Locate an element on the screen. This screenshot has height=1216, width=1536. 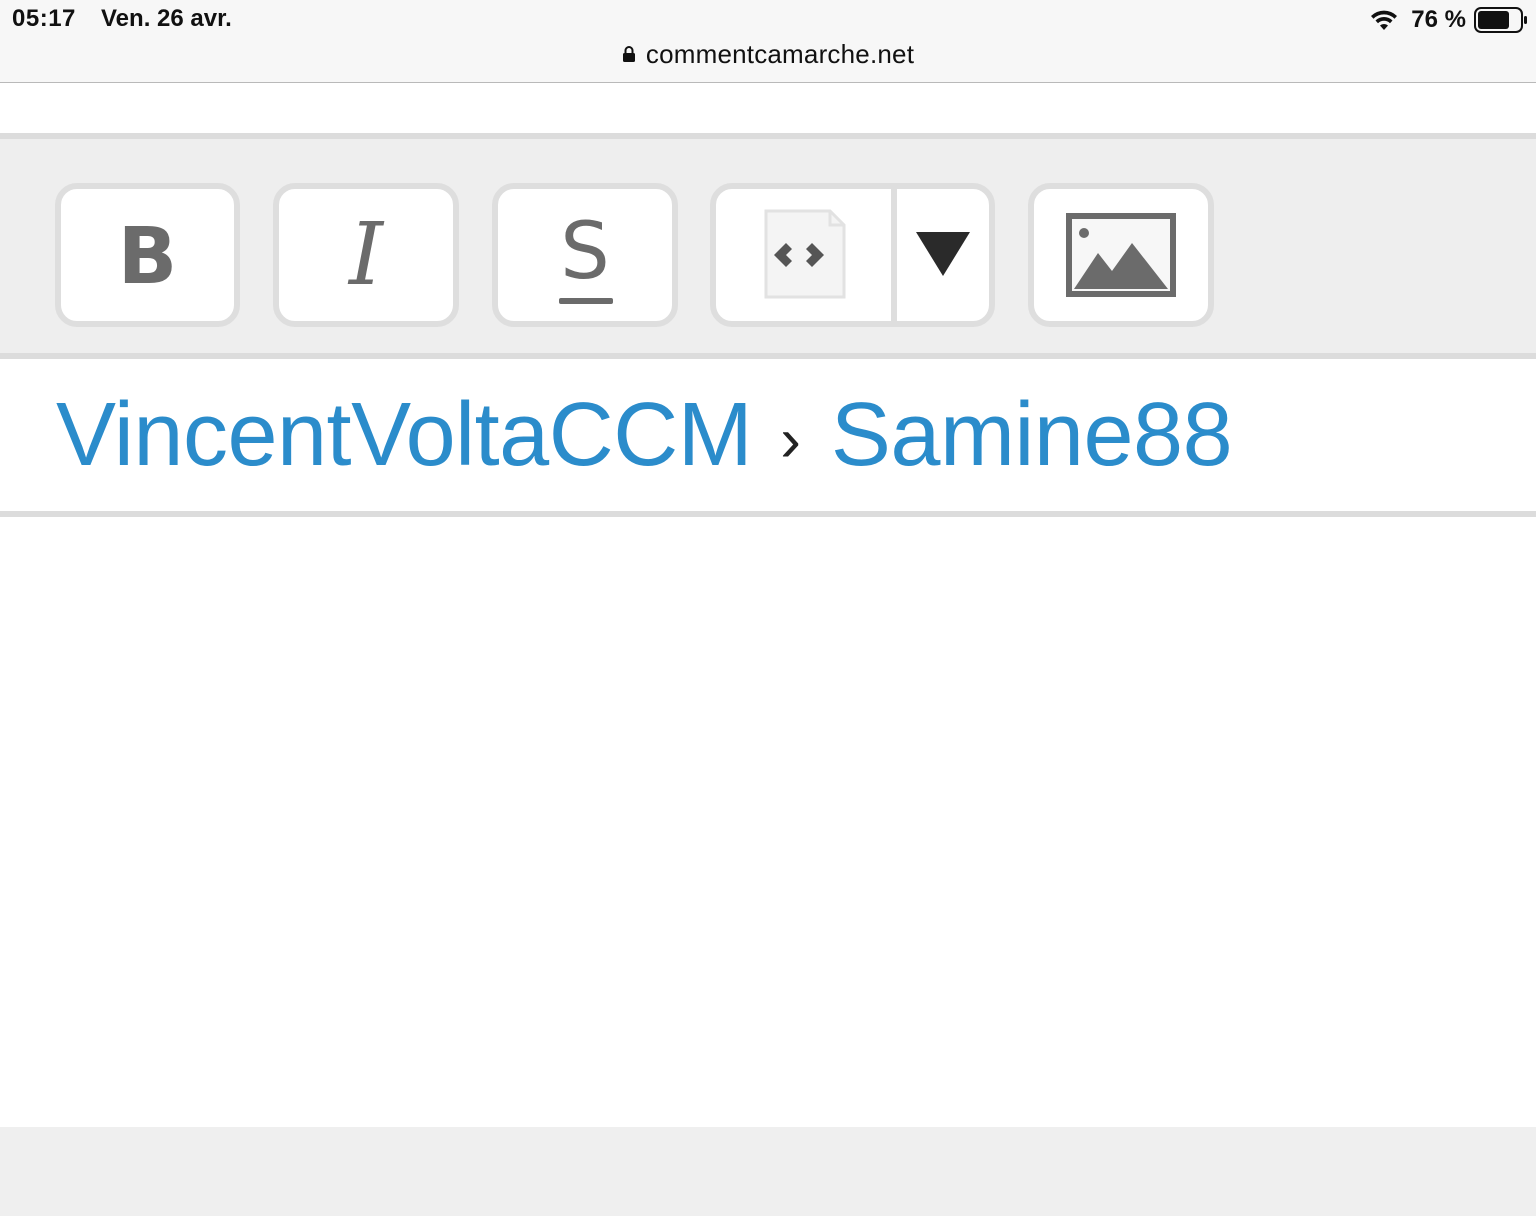
image-icon is located at coordinates (1121, 255).